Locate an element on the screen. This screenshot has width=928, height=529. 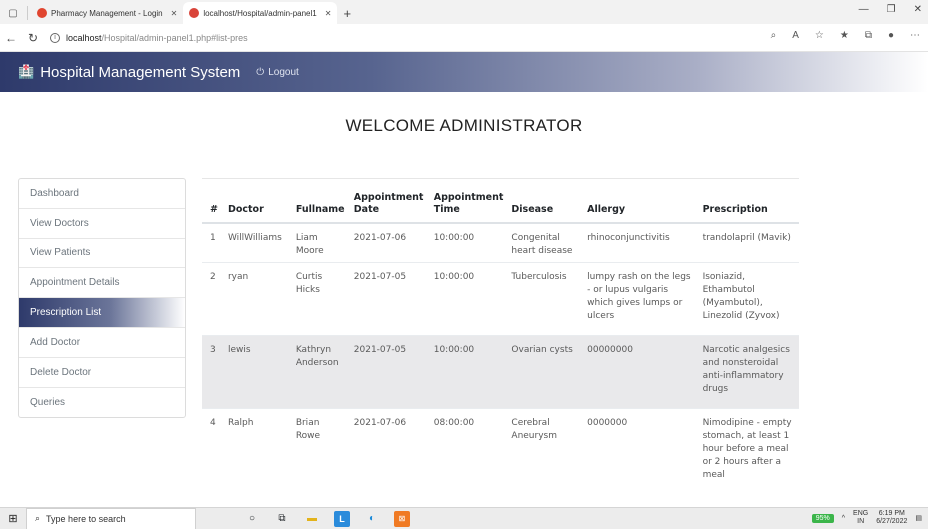
column-header: Appointment Time is located at coordinates (468, 201).